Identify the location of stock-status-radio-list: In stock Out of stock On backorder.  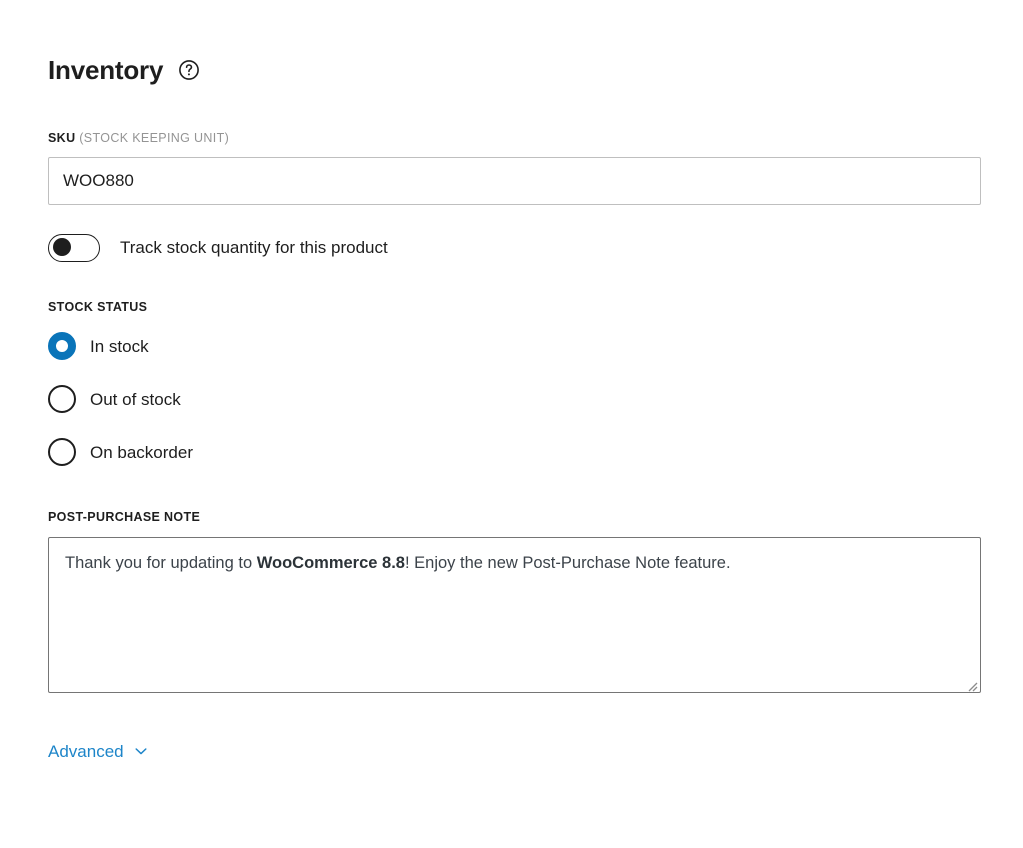
(511, 399).